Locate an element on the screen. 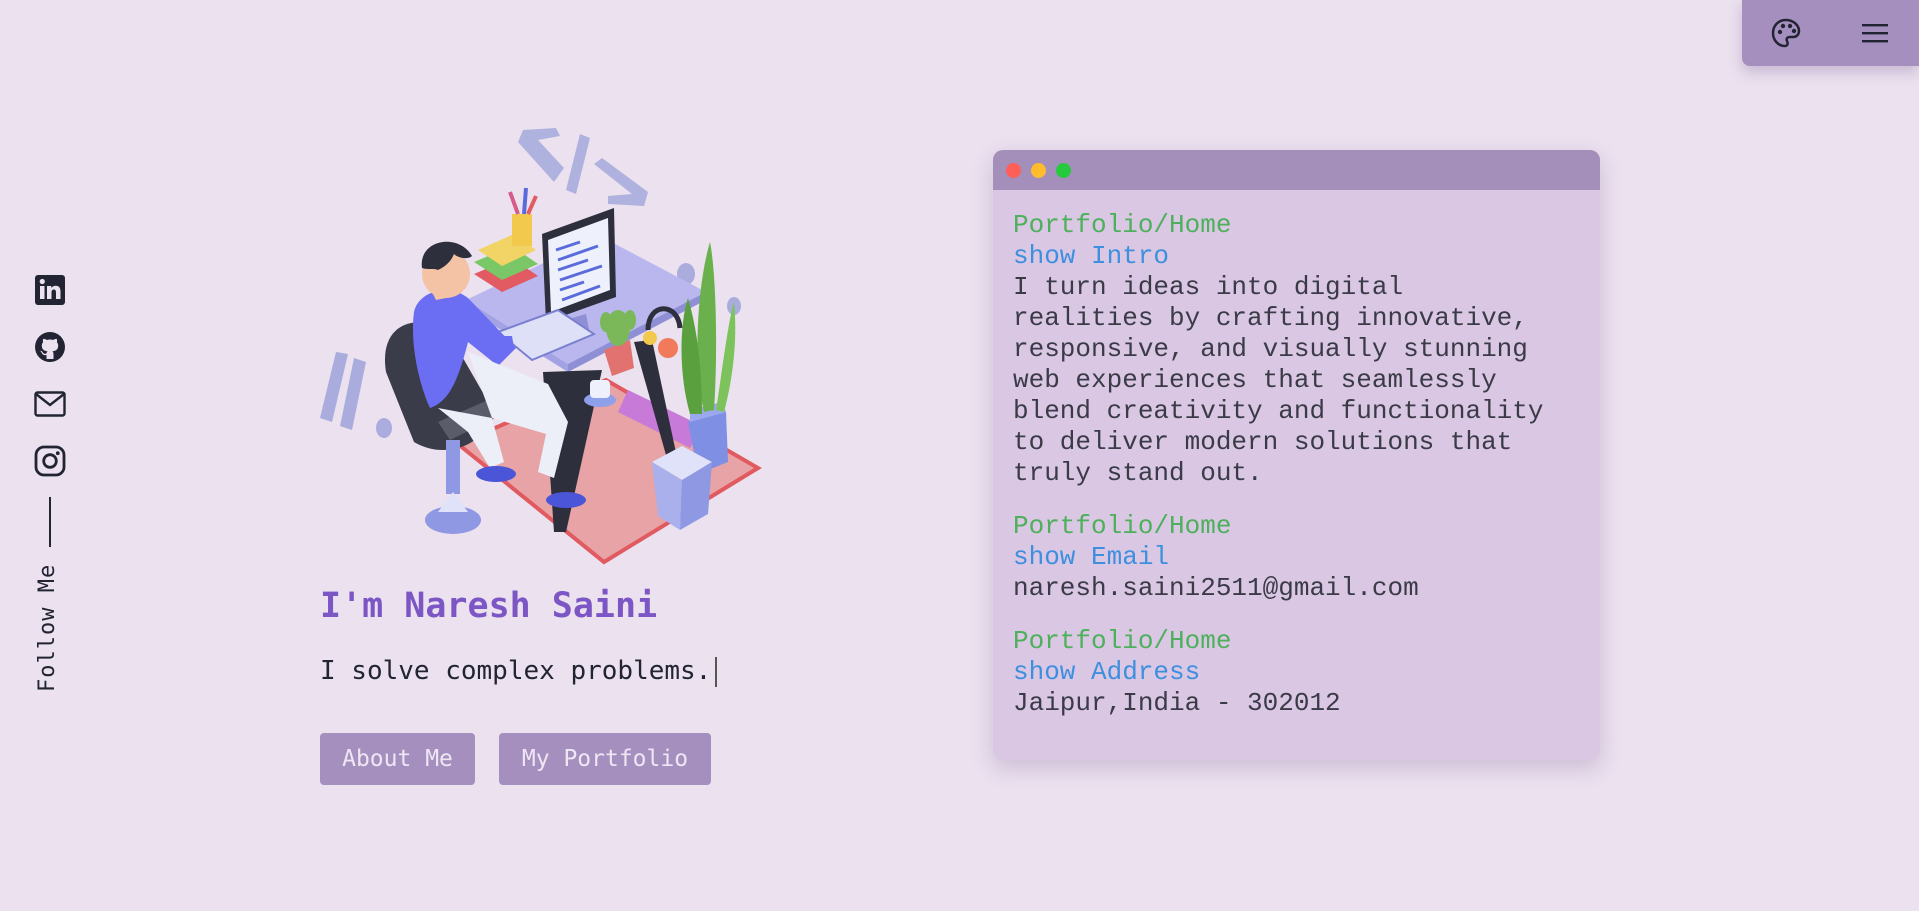  palette-icon is located at coordinates (1786, 33).